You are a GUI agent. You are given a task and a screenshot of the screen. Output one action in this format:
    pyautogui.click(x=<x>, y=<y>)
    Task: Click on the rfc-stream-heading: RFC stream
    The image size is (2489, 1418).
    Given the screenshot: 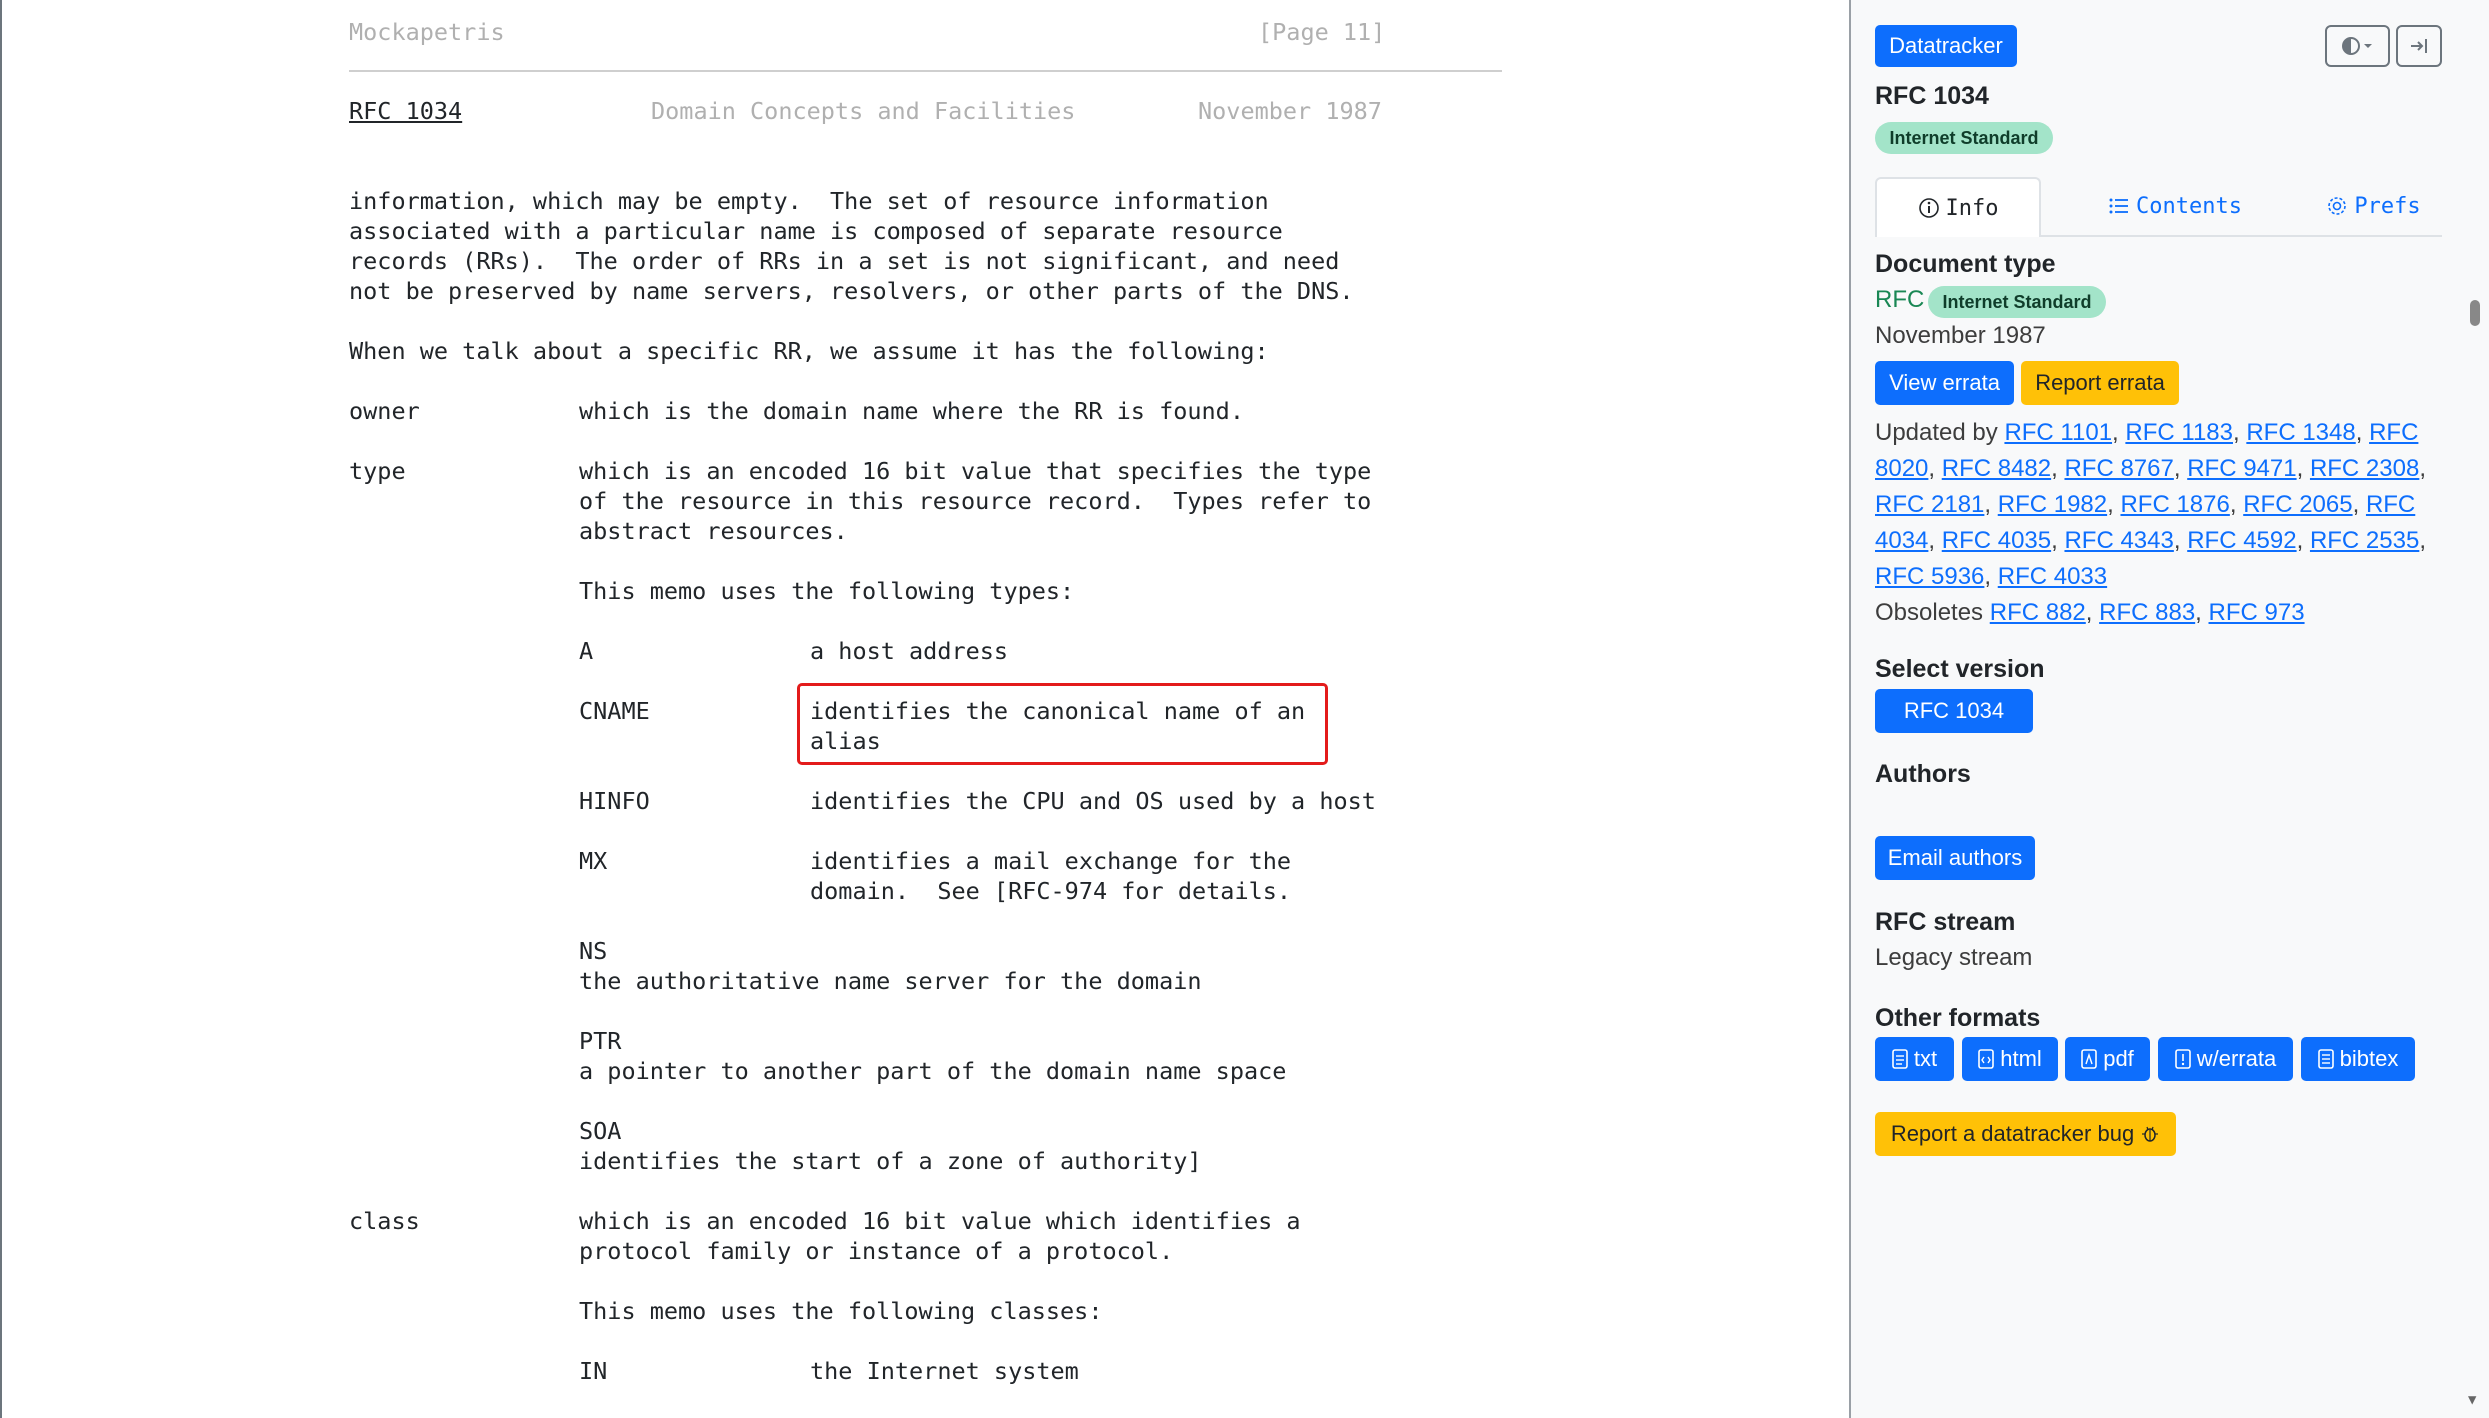 What is the action you would take?
    pyautogui.click(x=1945, y=922)
    